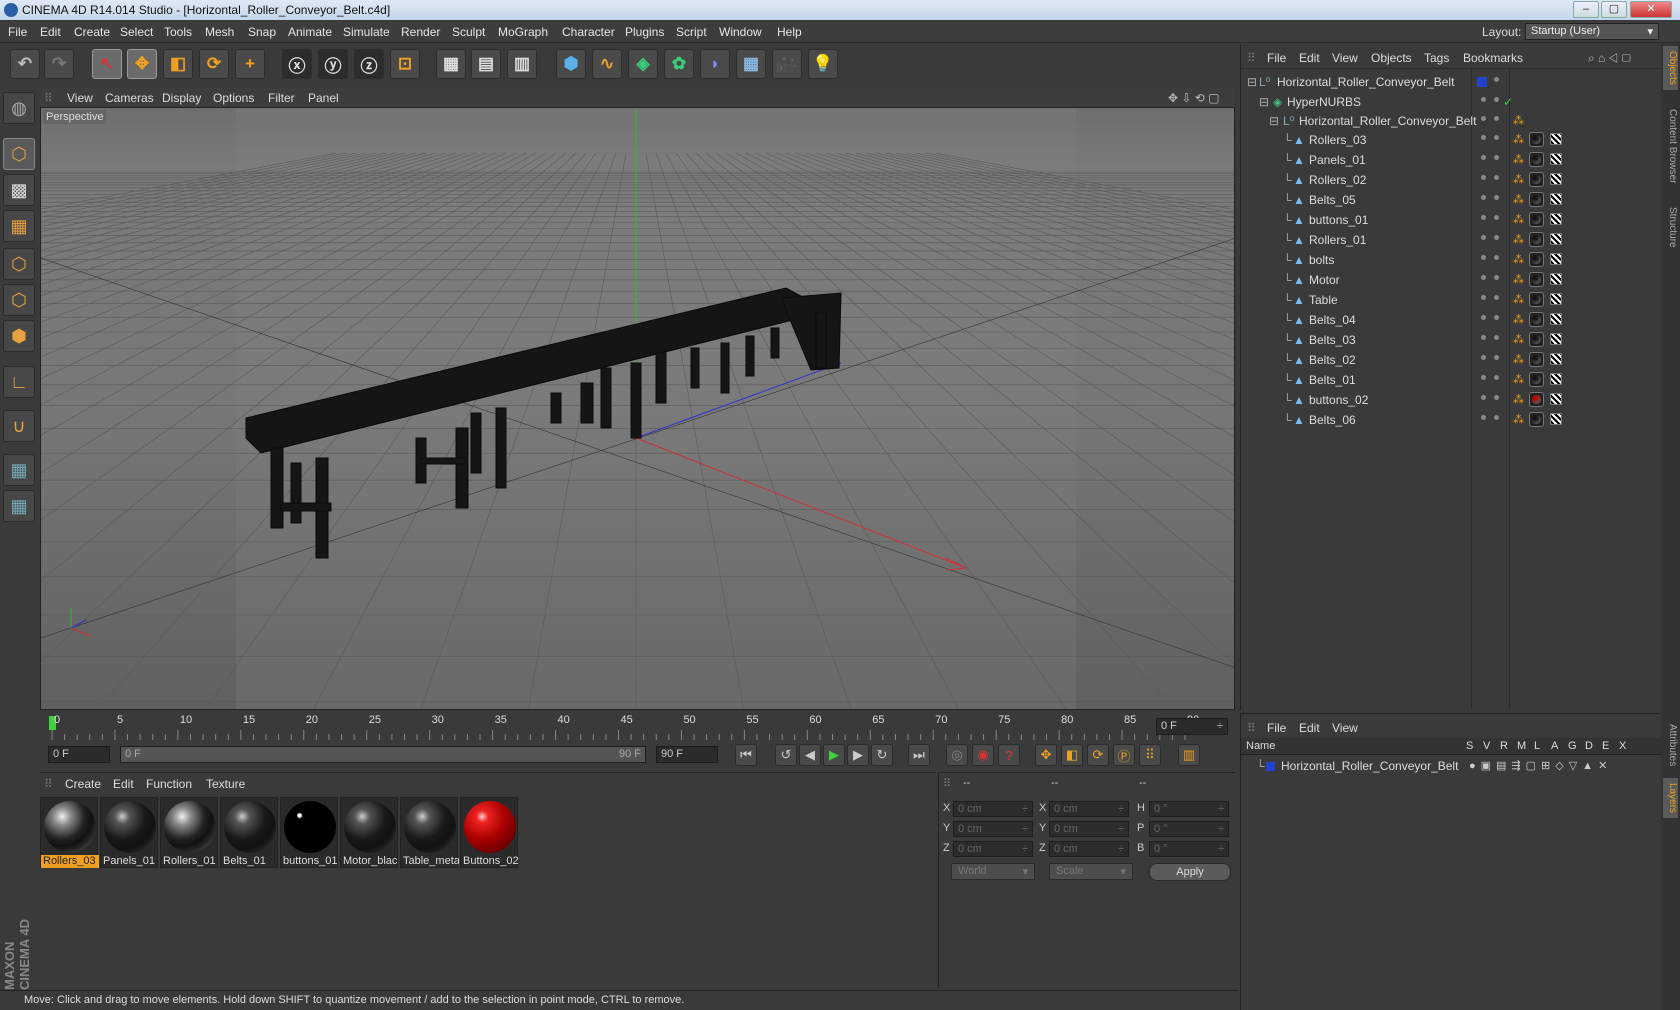 The width and height of the screenshot is (1680, 1010). What do you see at coordinates (142, 64) in the screenshot?
I see `move-icon: ✥` at bounding box center [142, 64].